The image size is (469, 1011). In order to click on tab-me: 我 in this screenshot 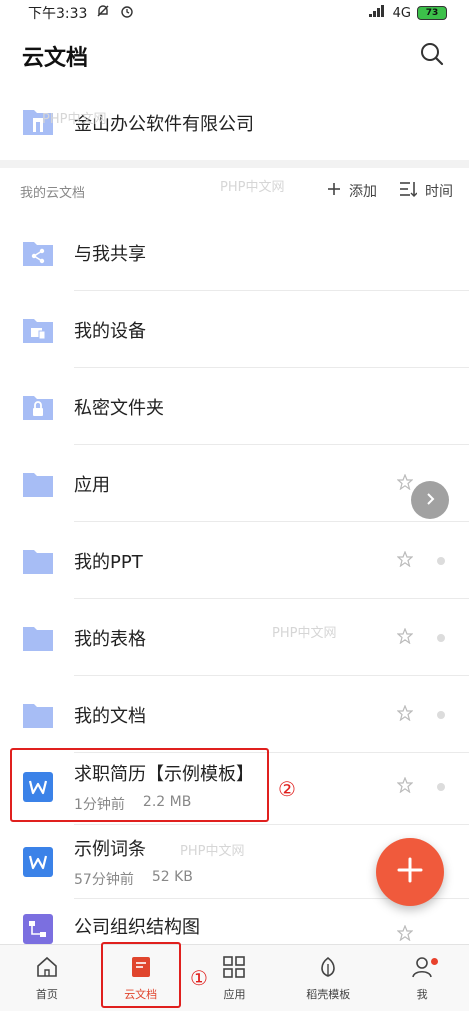, I will do `click(422, 978)`.